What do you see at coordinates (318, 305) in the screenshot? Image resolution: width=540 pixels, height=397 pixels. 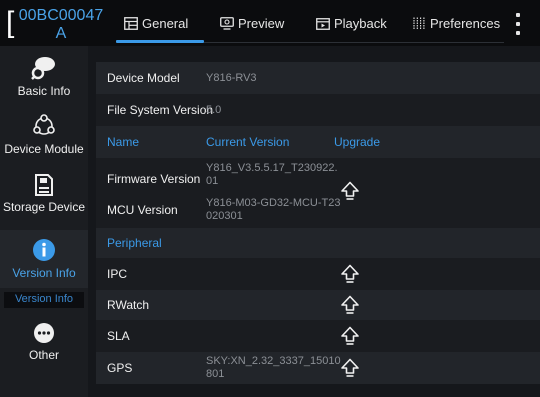 I see `rwatch-row: RWatch` at bounding box center [318, 305].